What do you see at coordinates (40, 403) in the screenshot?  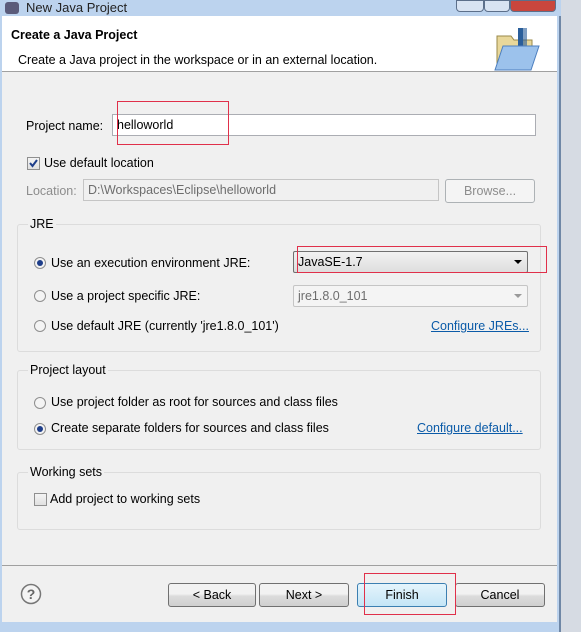 I see `layout-root-radio` at bounding box center [40, 403].